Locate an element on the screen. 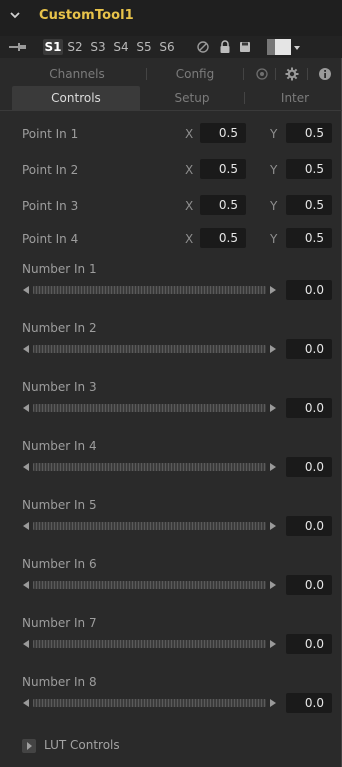  number-label: Number In 2 is located at coordinates (59, 328).